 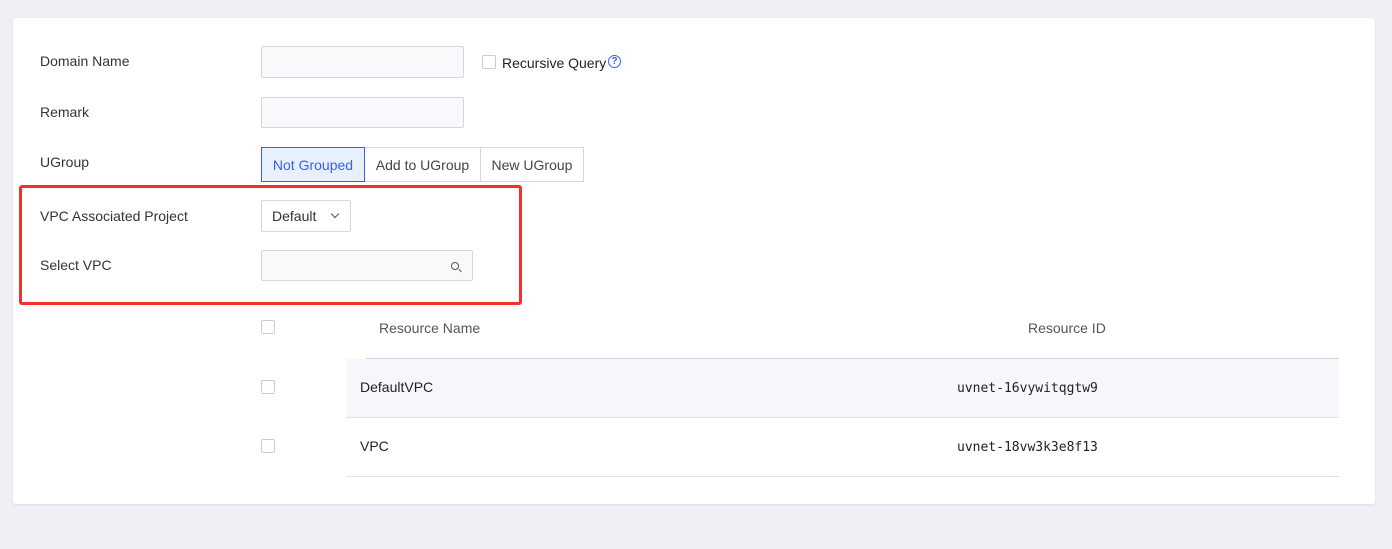 I want to click on resource-id-cell: uvnet-16vywitqgtw9, so click(x=1027, y=388).